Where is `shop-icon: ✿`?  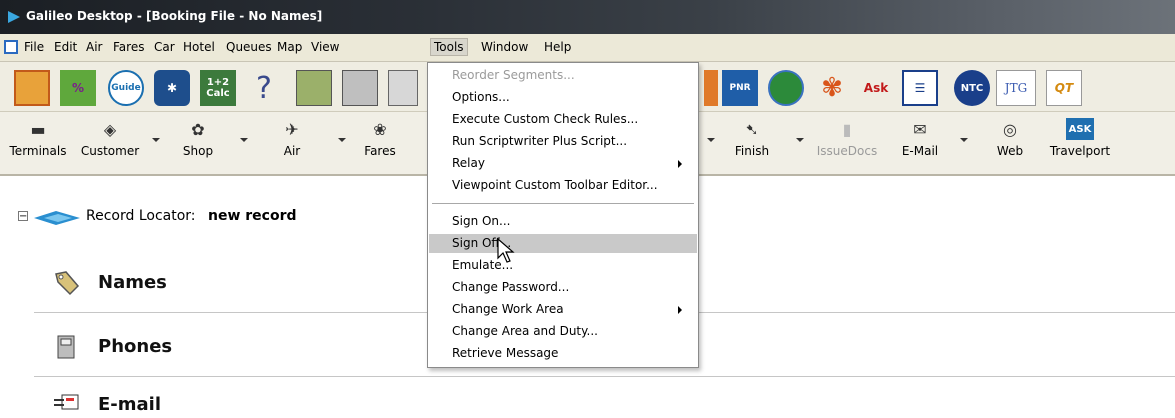 shop-icon: ✿ is located at coordinates (198, 129).